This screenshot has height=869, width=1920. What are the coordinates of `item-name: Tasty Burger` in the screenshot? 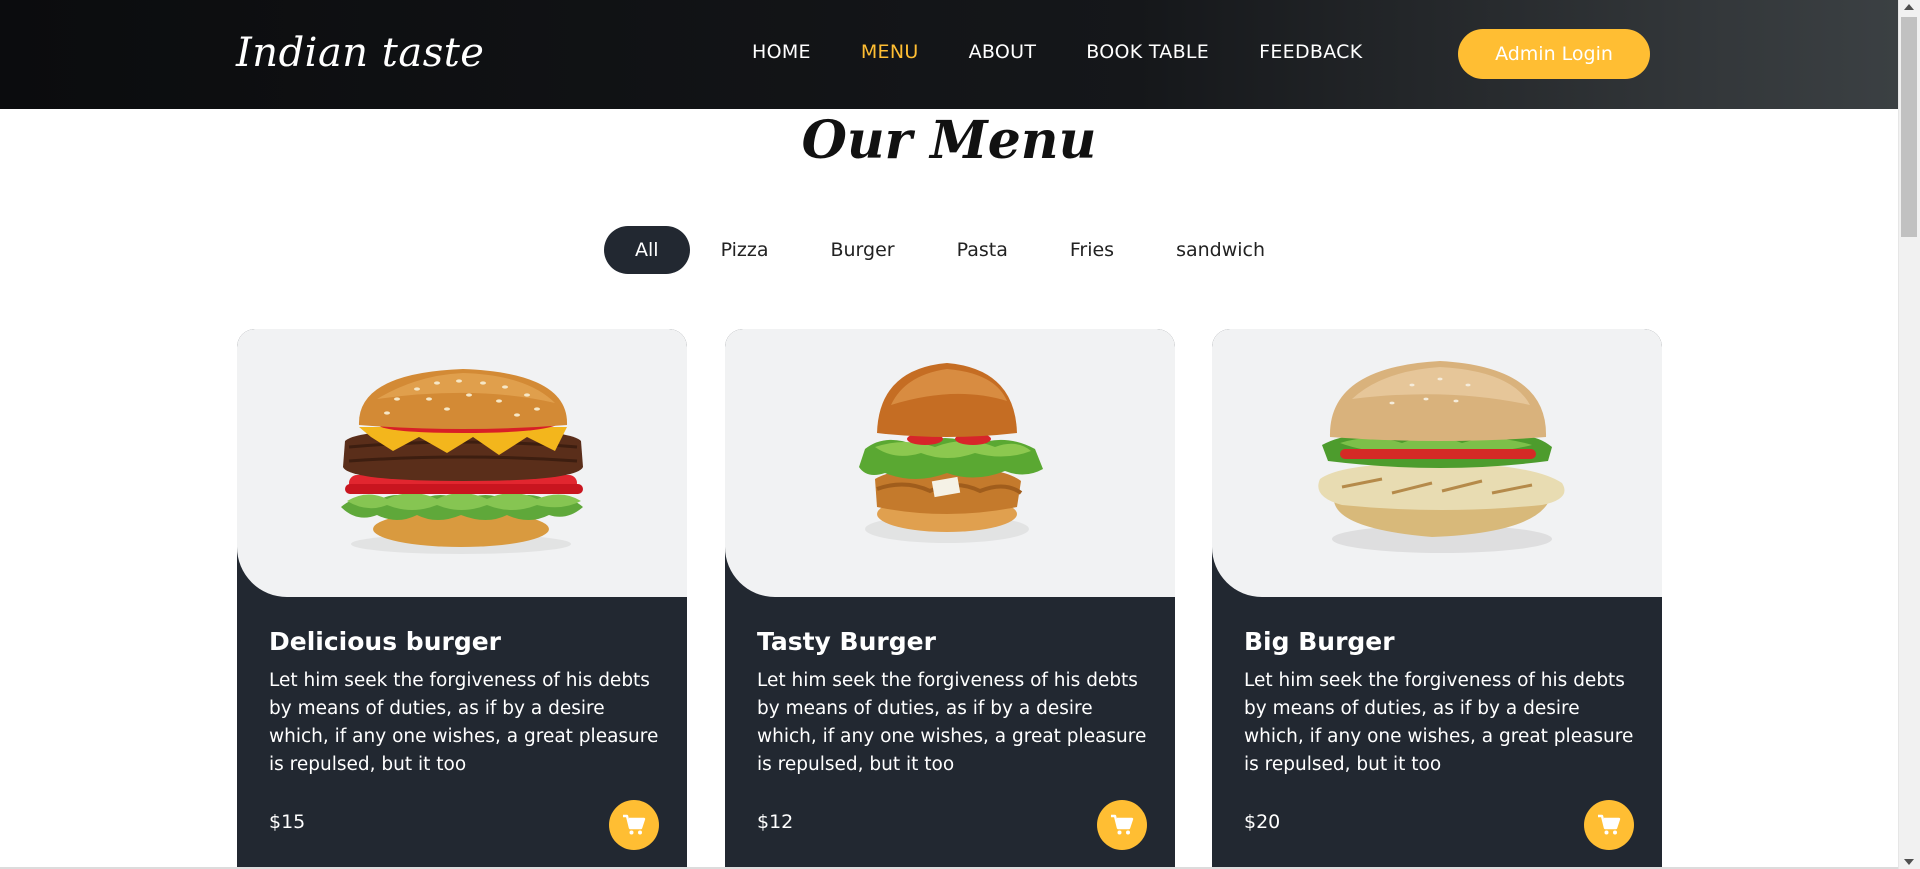 It's located at (846, 641).